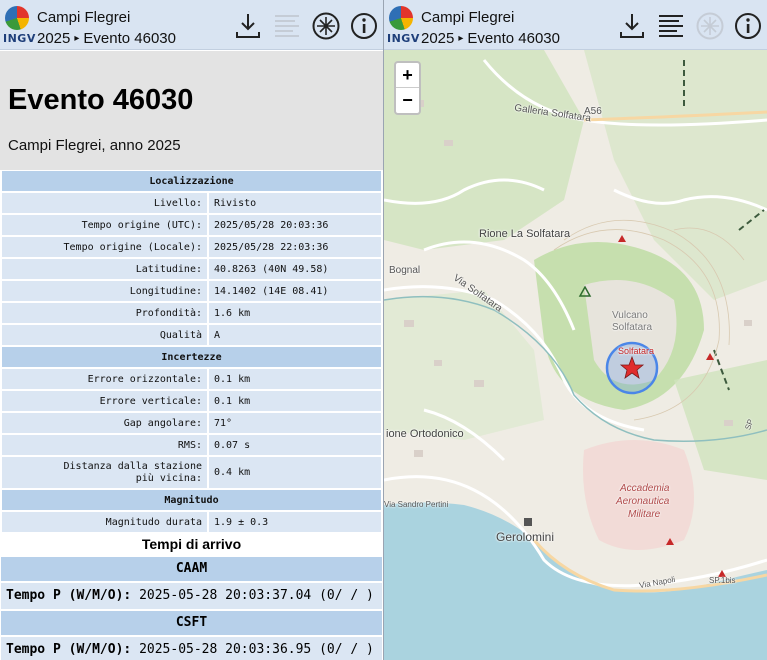  What do you see at coordinates (104, 423) in the screenshot?
I see `row-key: Gap angolare:` at bounding box center [104, 423].